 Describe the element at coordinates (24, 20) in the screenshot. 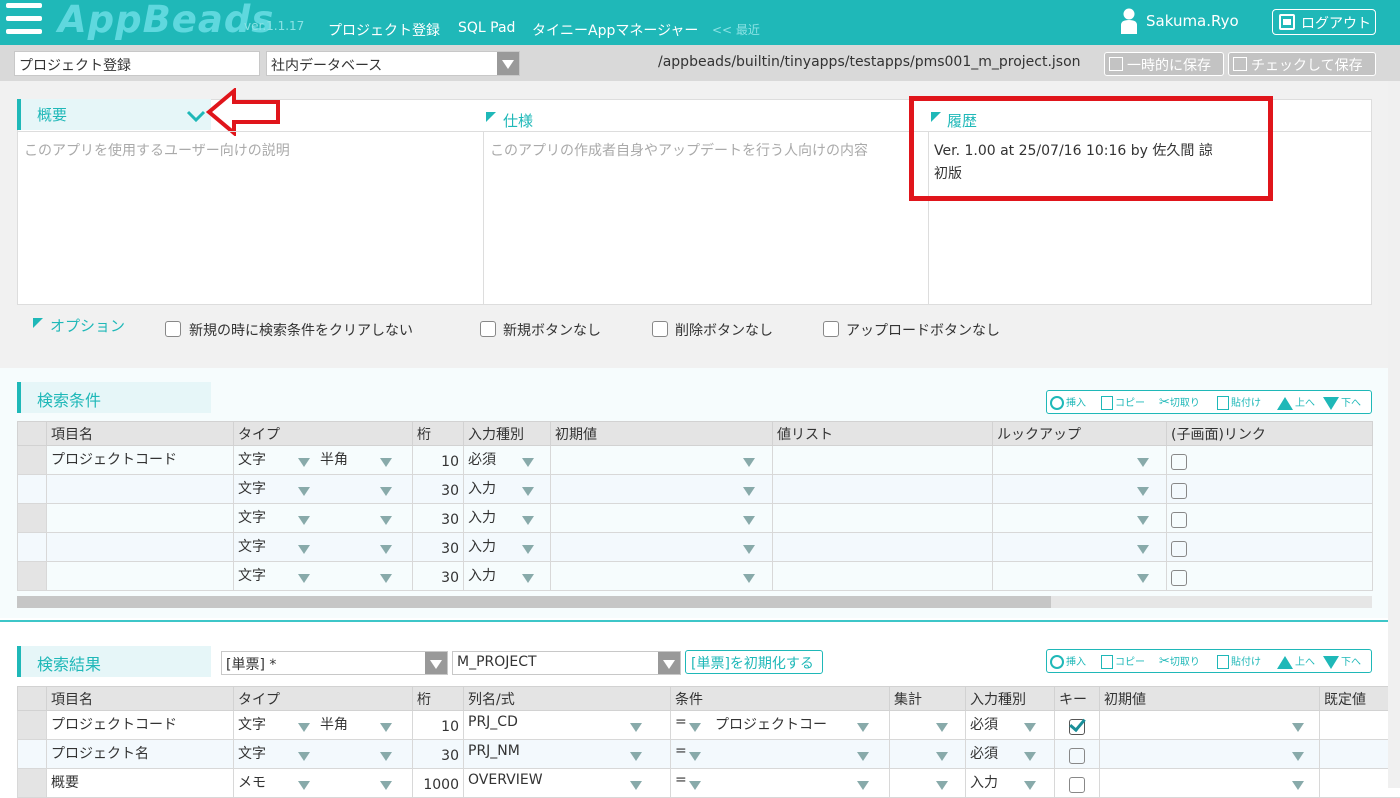

I see `hamburger-menu-icon` at that location.